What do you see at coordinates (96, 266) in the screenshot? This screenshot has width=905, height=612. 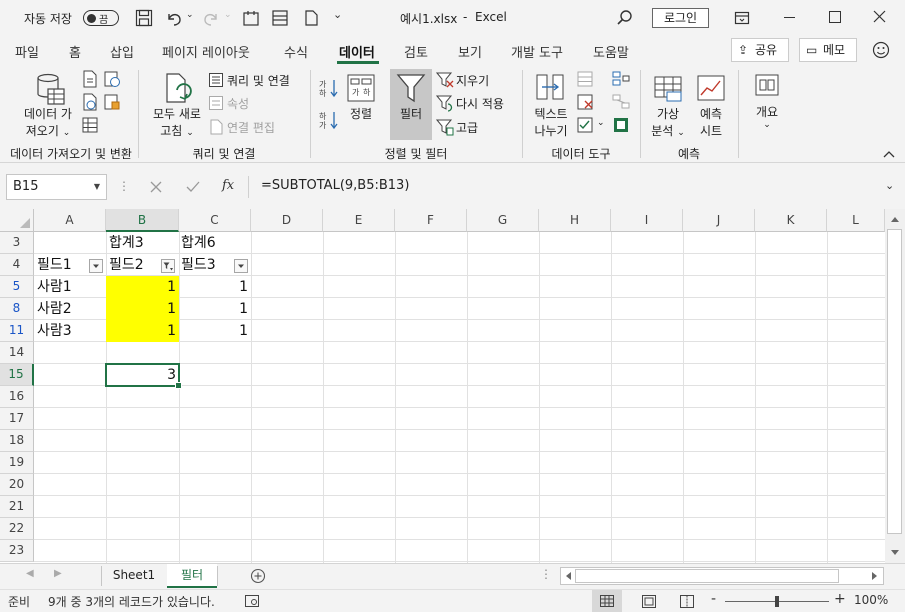 I see `filter-dropdown-a4` at bounding box center [96, 266].